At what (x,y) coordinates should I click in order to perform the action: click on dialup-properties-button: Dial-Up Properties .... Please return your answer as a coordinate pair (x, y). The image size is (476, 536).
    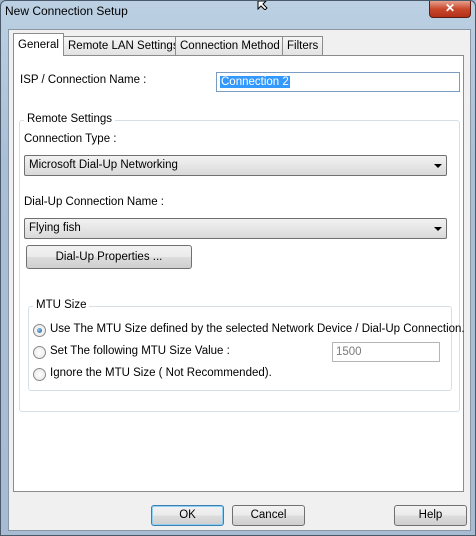
    Looking at the image, I should click on (109, 257).